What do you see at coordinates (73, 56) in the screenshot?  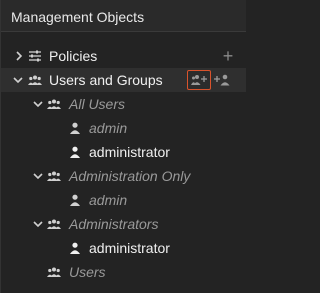 I see `tree-item-label: Policies` at bounding box center [73, 56].